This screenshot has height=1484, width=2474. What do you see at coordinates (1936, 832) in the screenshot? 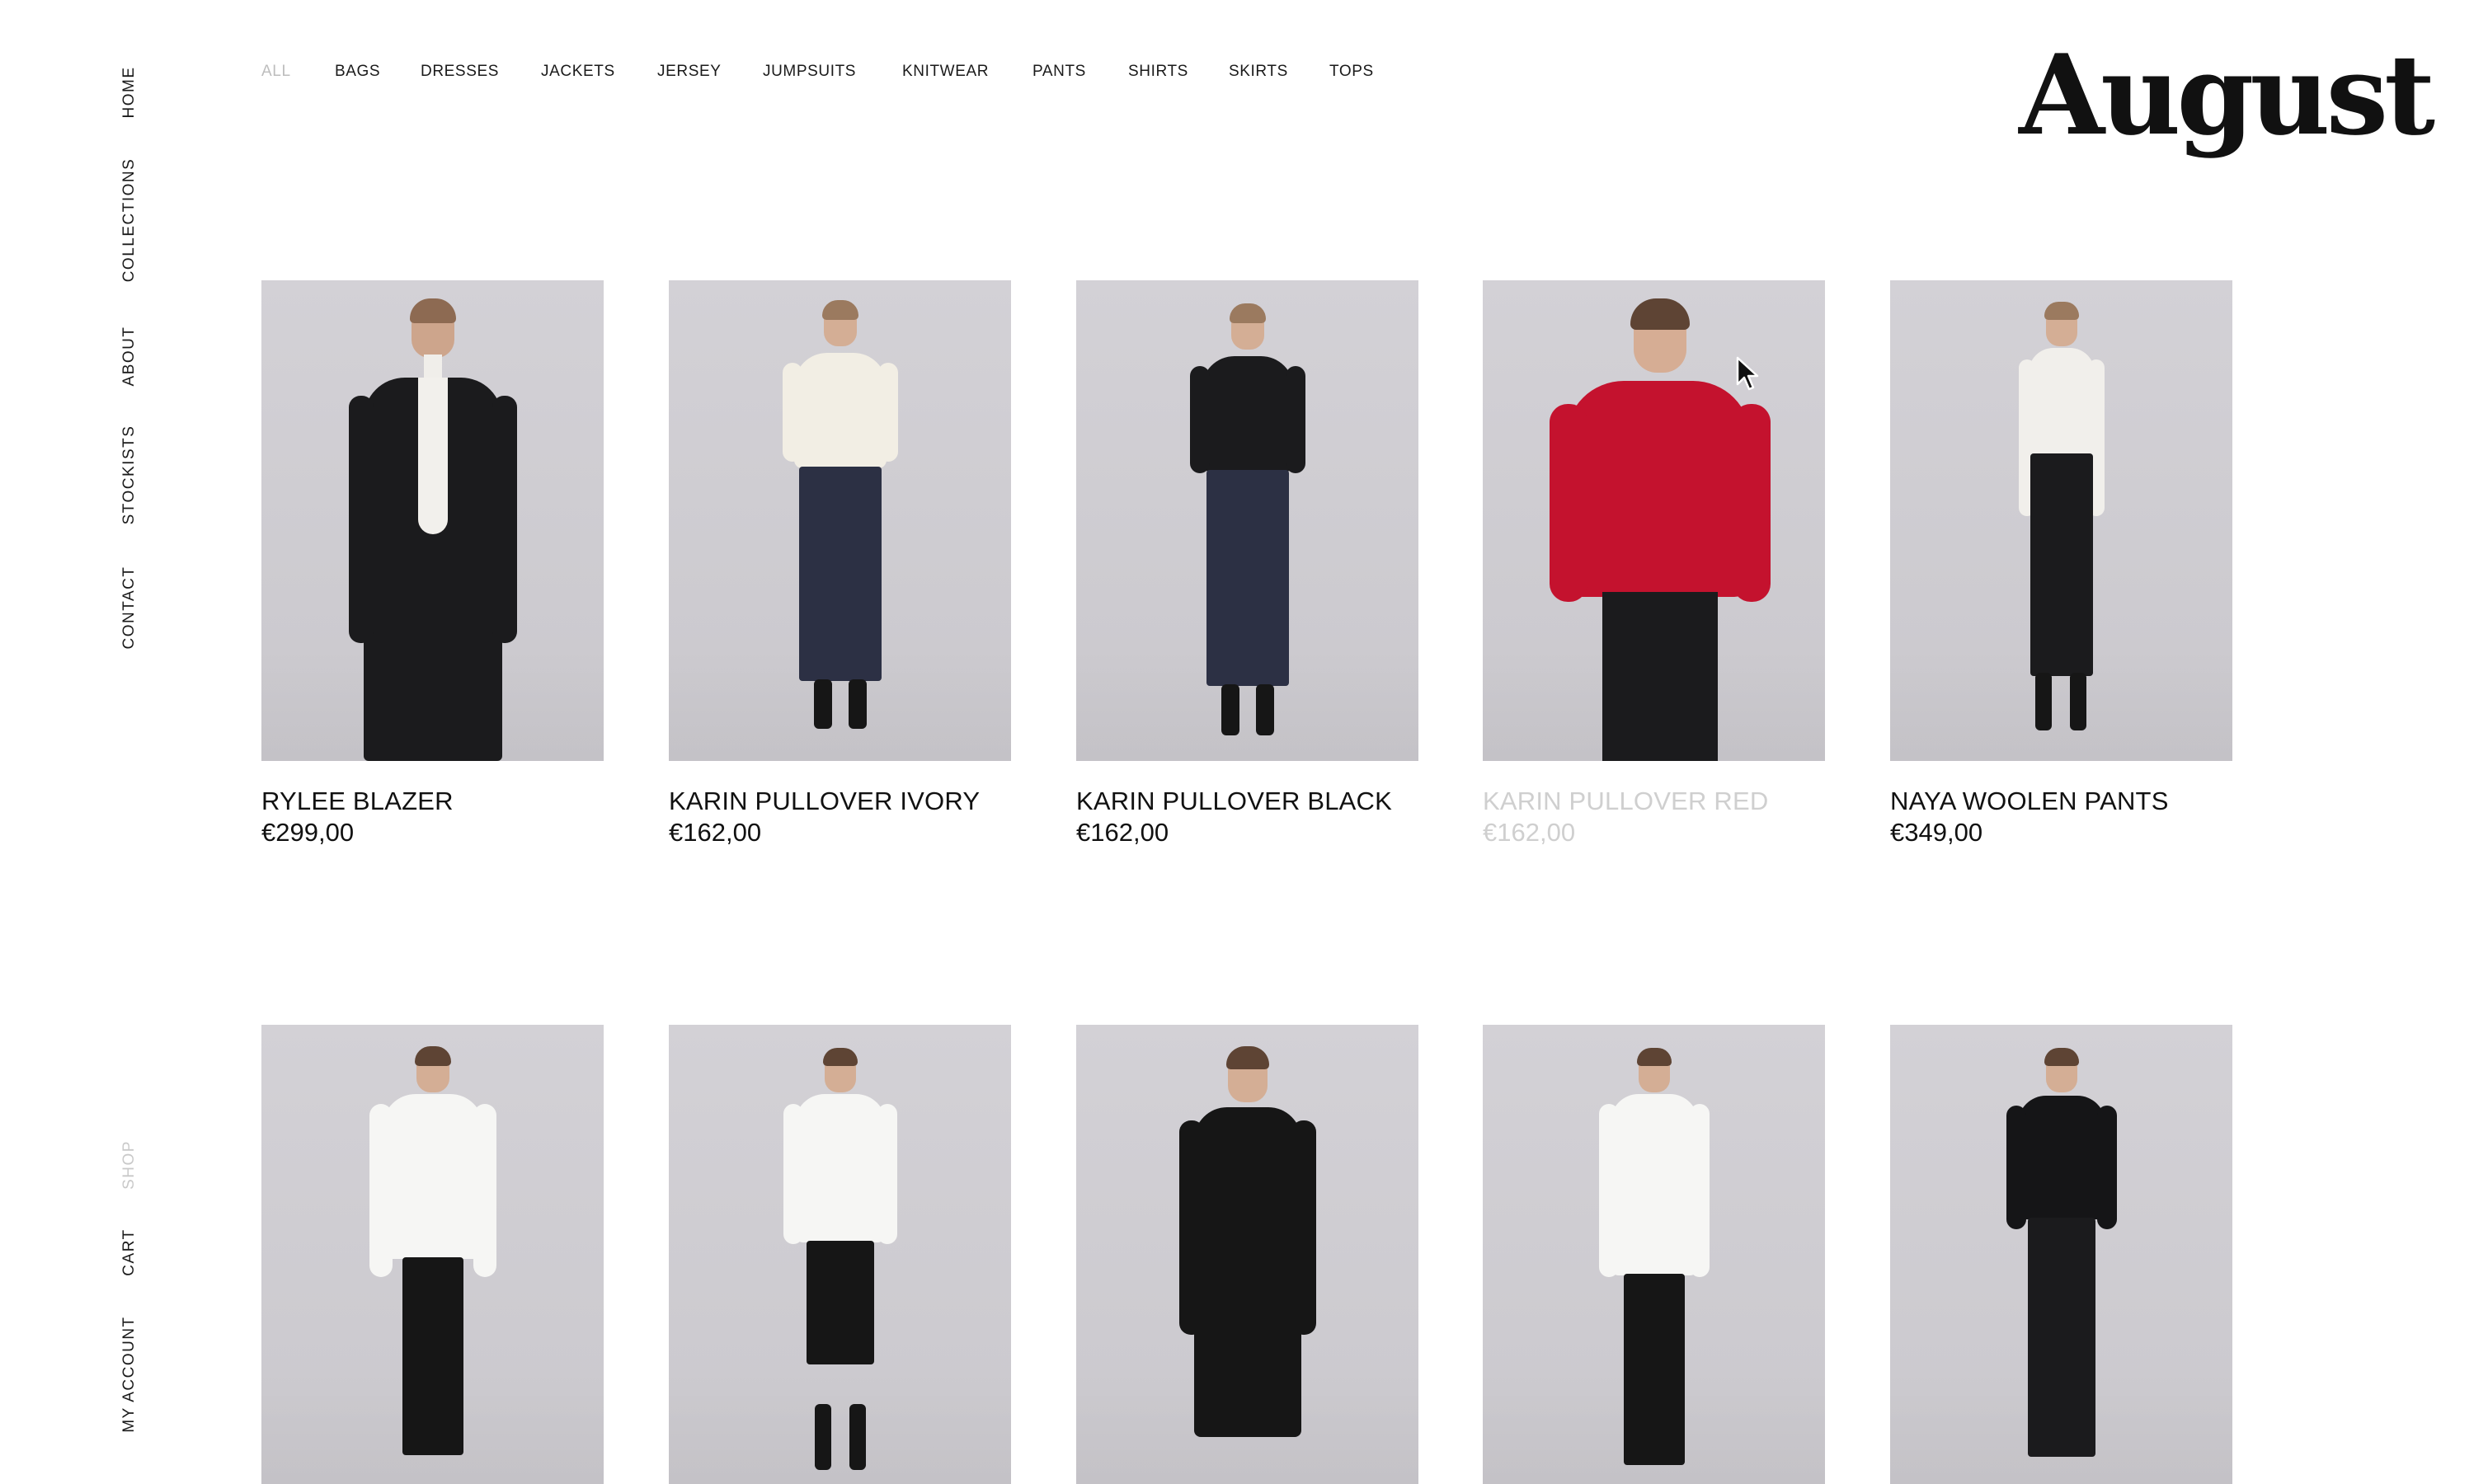
I see `product-price: €349,00` at bounding box center [1936, 832].